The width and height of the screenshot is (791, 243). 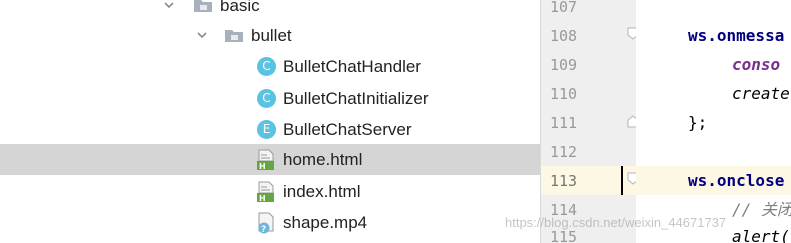 I want to click on code-line: conso, so click(x=713, y=64).